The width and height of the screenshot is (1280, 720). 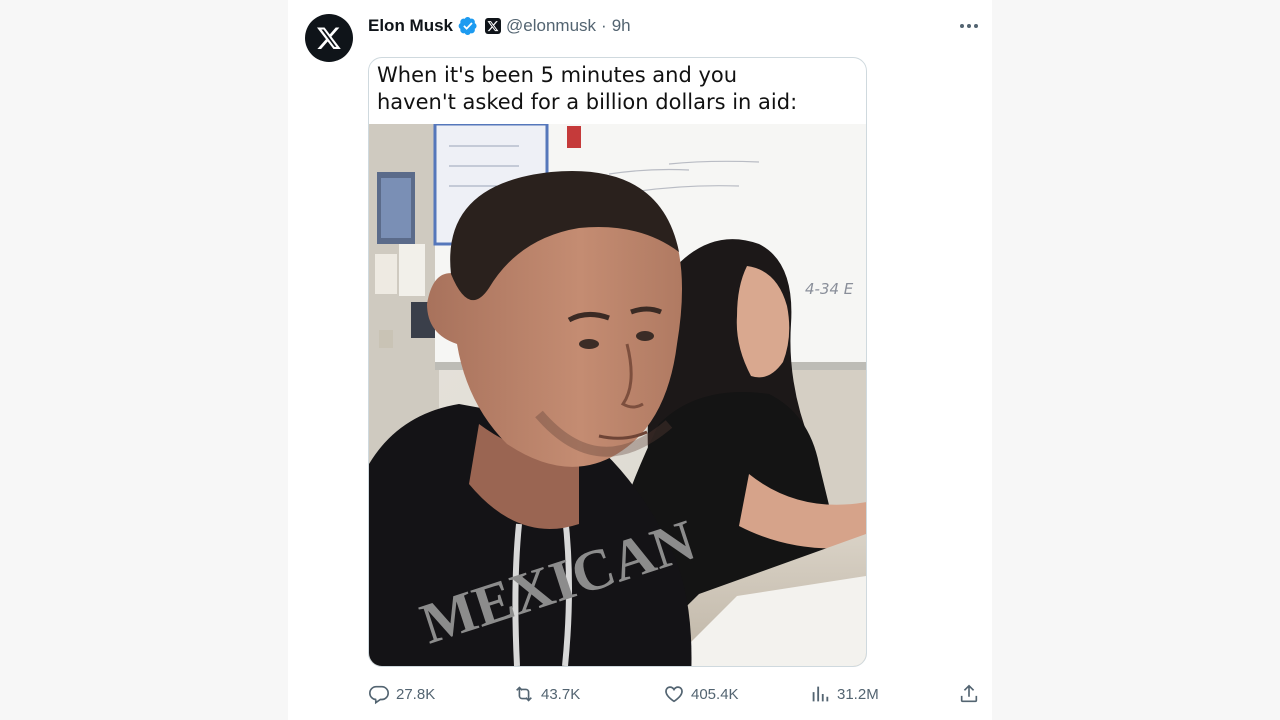 What do you see at coordinates (551, 26) in the screenshot?
I see `author-handle: @elonmusk` at bounding box center [551, 26].